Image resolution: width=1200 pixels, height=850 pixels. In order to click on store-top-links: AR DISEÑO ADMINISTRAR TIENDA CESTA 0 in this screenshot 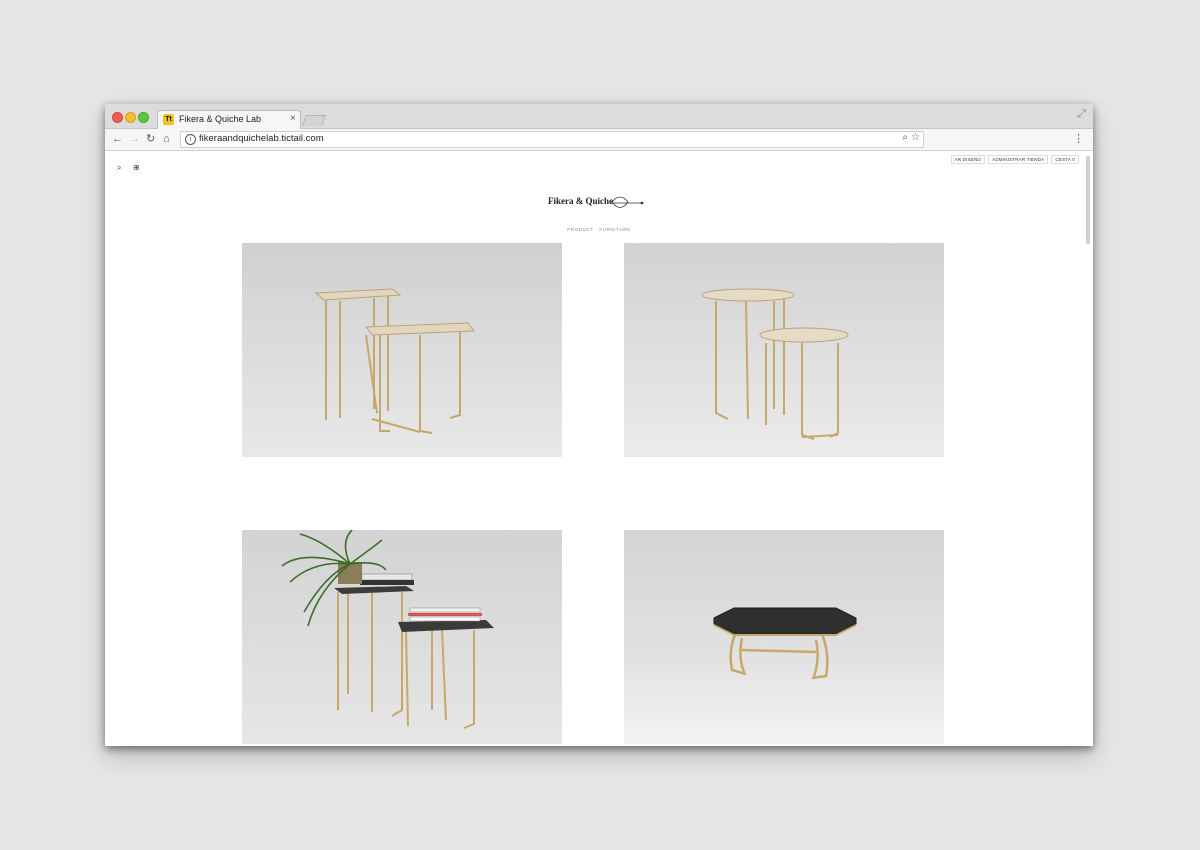, I will do `click(1014, 159)`.